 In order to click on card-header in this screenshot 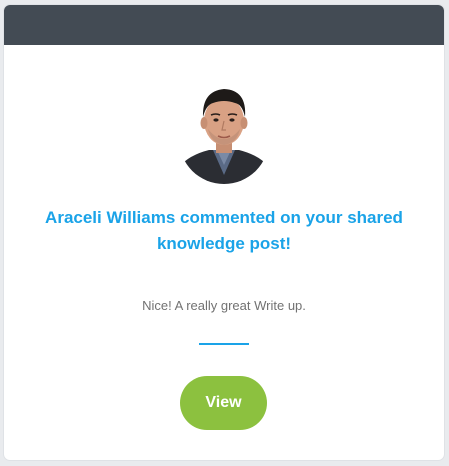, I will do `click(224, 25)`.